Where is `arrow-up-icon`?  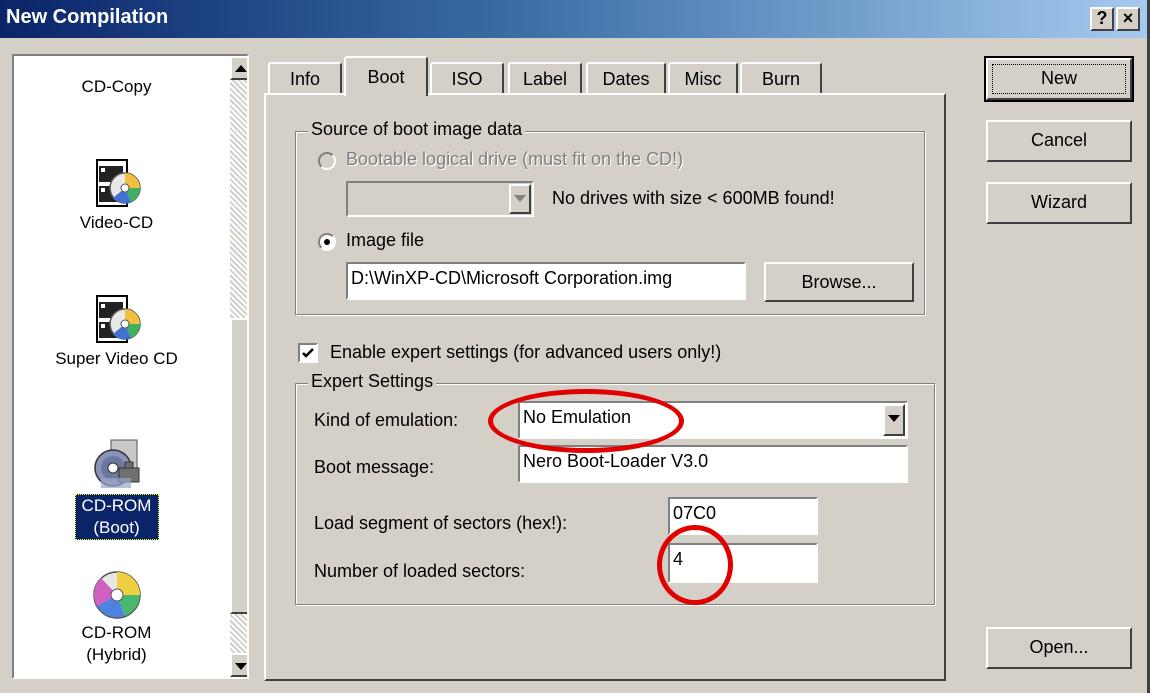 arrow-up-icon is located at coordinates (240, 68).